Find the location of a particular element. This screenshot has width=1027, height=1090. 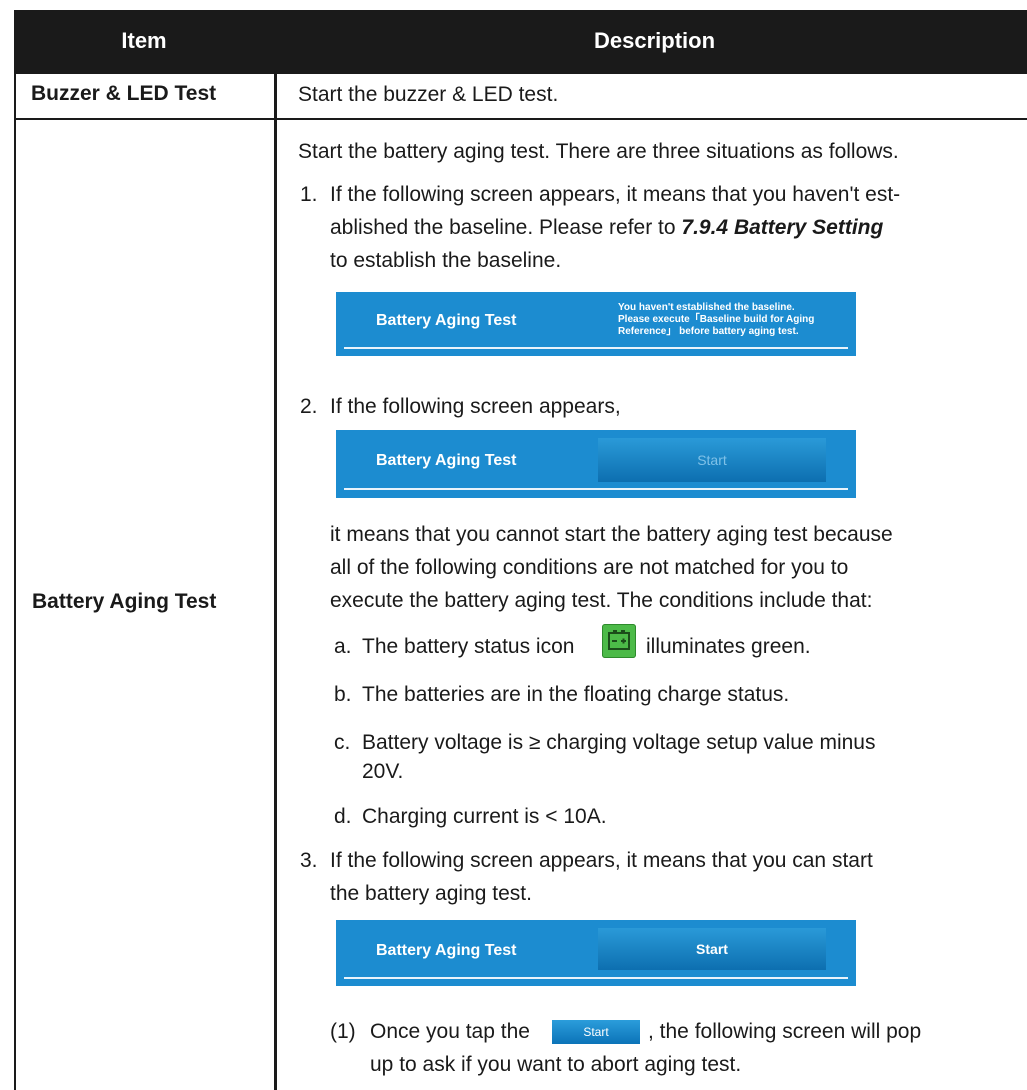

step1-reference: 7.9.4 Battery Setting is located at coordinates (782, 227).